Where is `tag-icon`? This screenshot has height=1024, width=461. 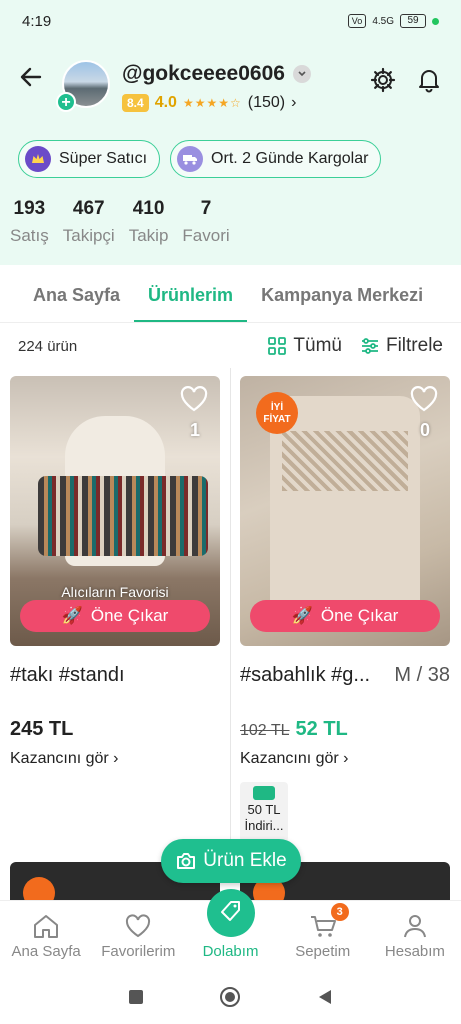 tag-icon is located at coordinates (230, 911).